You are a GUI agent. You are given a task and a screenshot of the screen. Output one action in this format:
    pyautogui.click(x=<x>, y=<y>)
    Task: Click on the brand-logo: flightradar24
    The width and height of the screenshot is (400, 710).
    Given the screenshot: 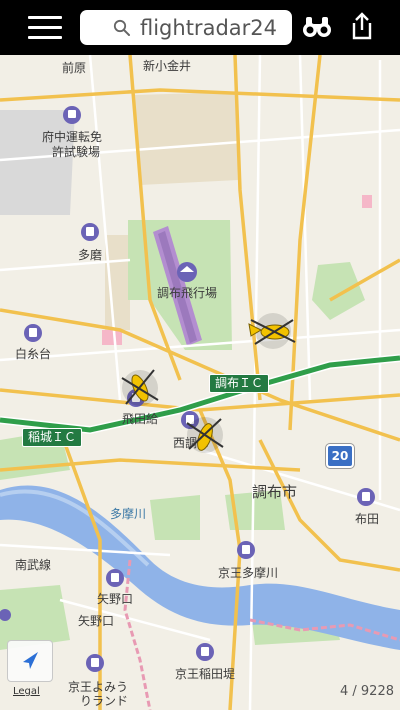 What is the action you would take?
    pyautogui.click(x=208, y=28)
    